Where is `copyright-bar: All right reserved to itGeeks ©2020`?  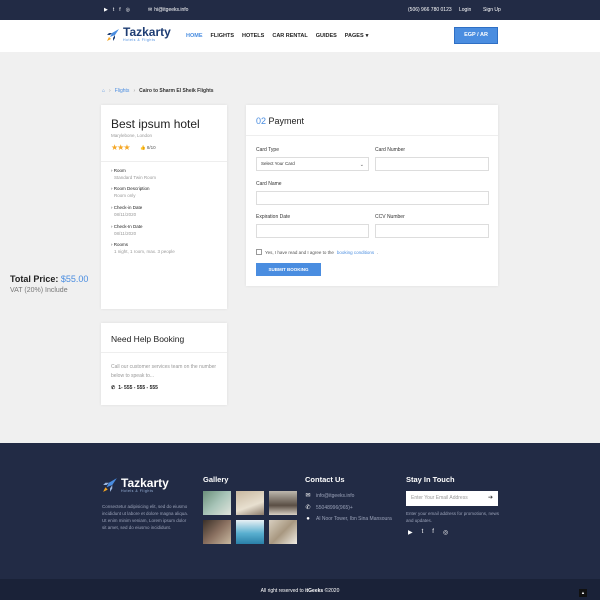 copyright-bar: All right reserved to itGeeks ©2020 is located at coordinates (300, 589).